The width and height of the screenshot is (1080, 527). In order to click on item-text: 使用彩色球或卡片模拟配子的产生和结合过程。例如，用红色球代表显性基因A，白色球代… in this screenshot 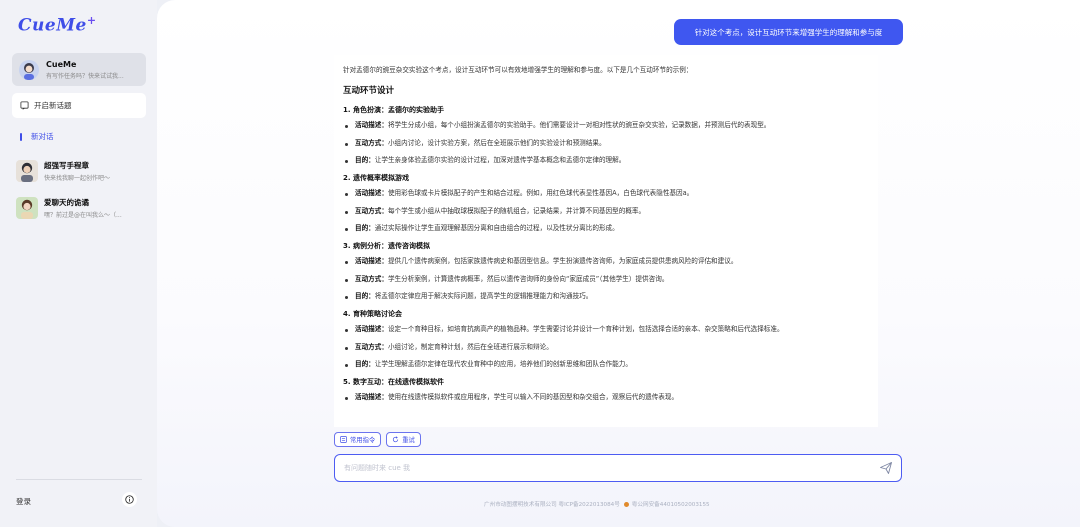, I will do `click(540, 193)`.